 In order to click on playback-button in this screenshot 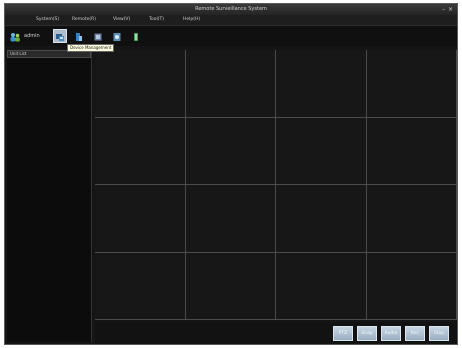, I will do `click(98, 36)`.